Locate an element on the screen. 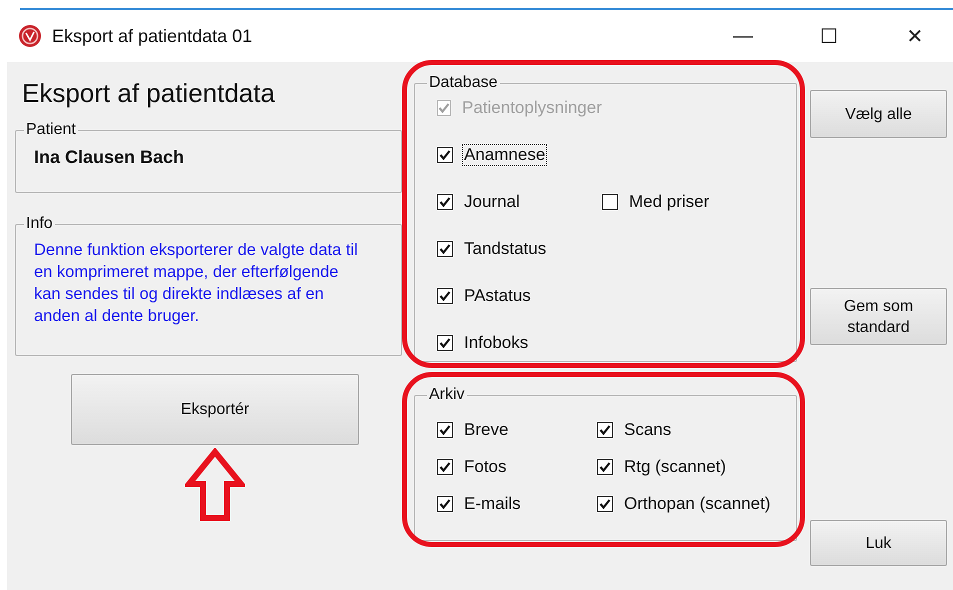  maximize-button: ☐ is located at coordinates (829, 36).